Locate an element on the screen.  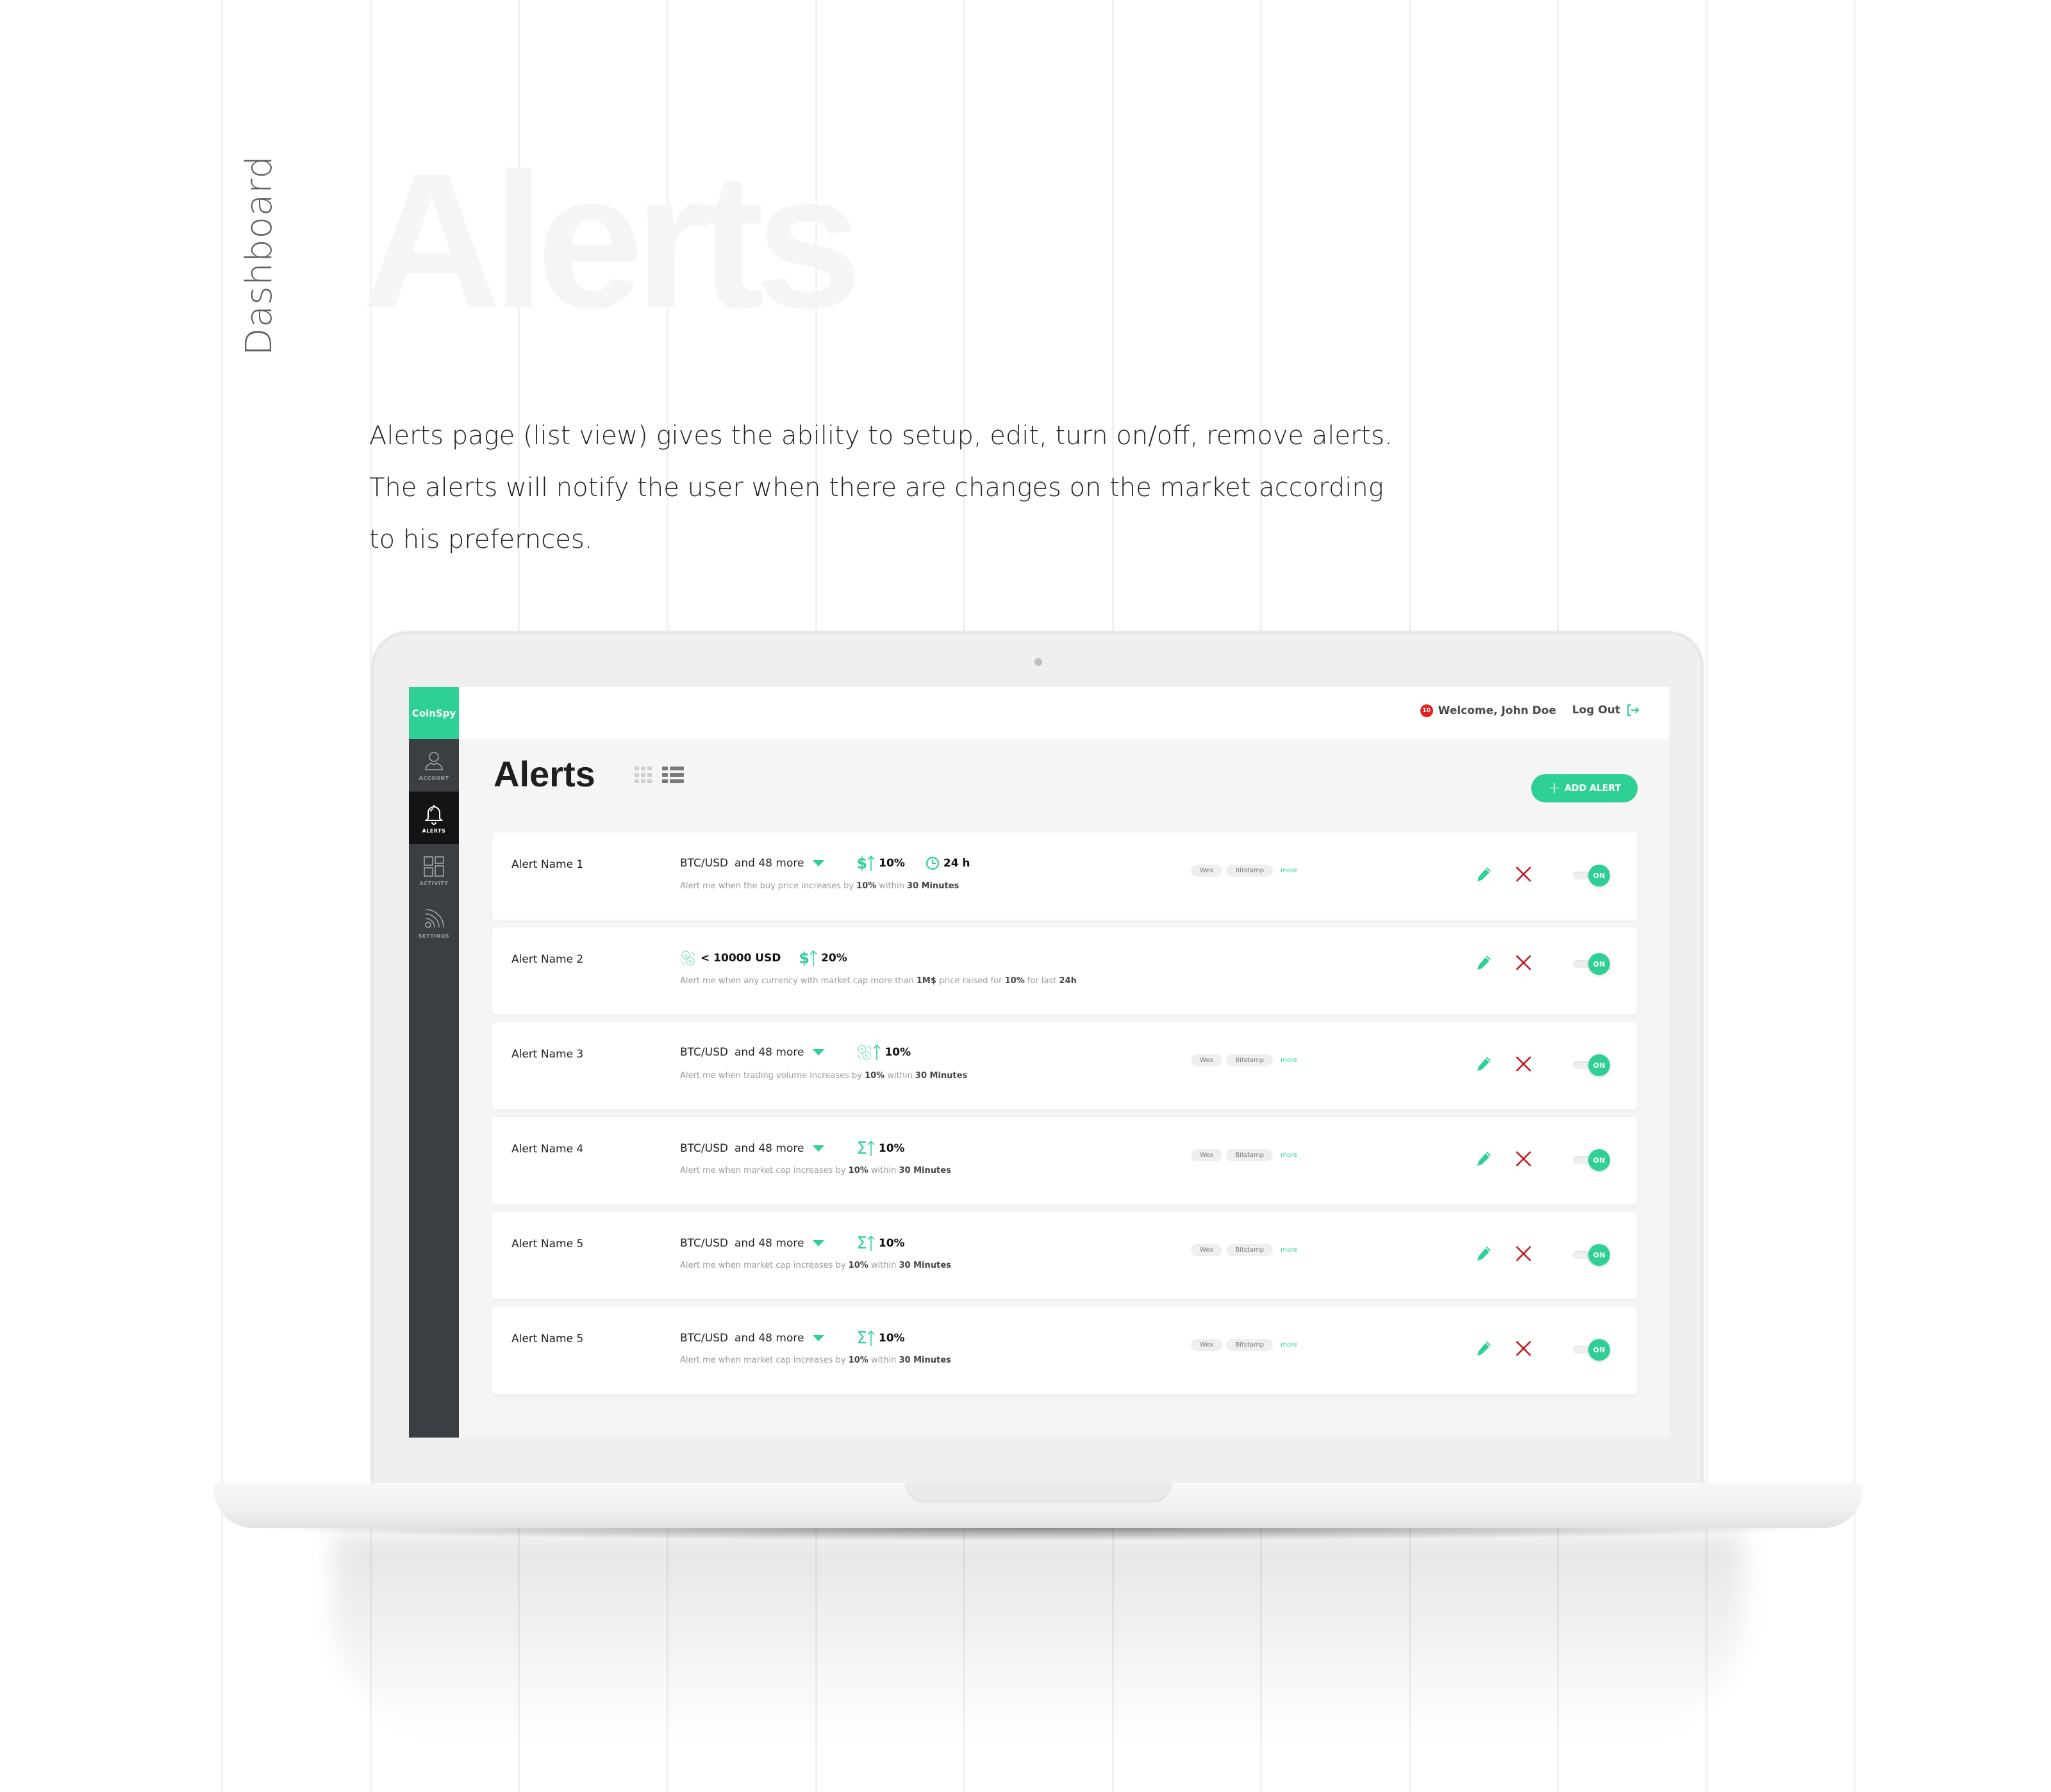
logout-button: Log Out is located at coordinates (1606, 710).